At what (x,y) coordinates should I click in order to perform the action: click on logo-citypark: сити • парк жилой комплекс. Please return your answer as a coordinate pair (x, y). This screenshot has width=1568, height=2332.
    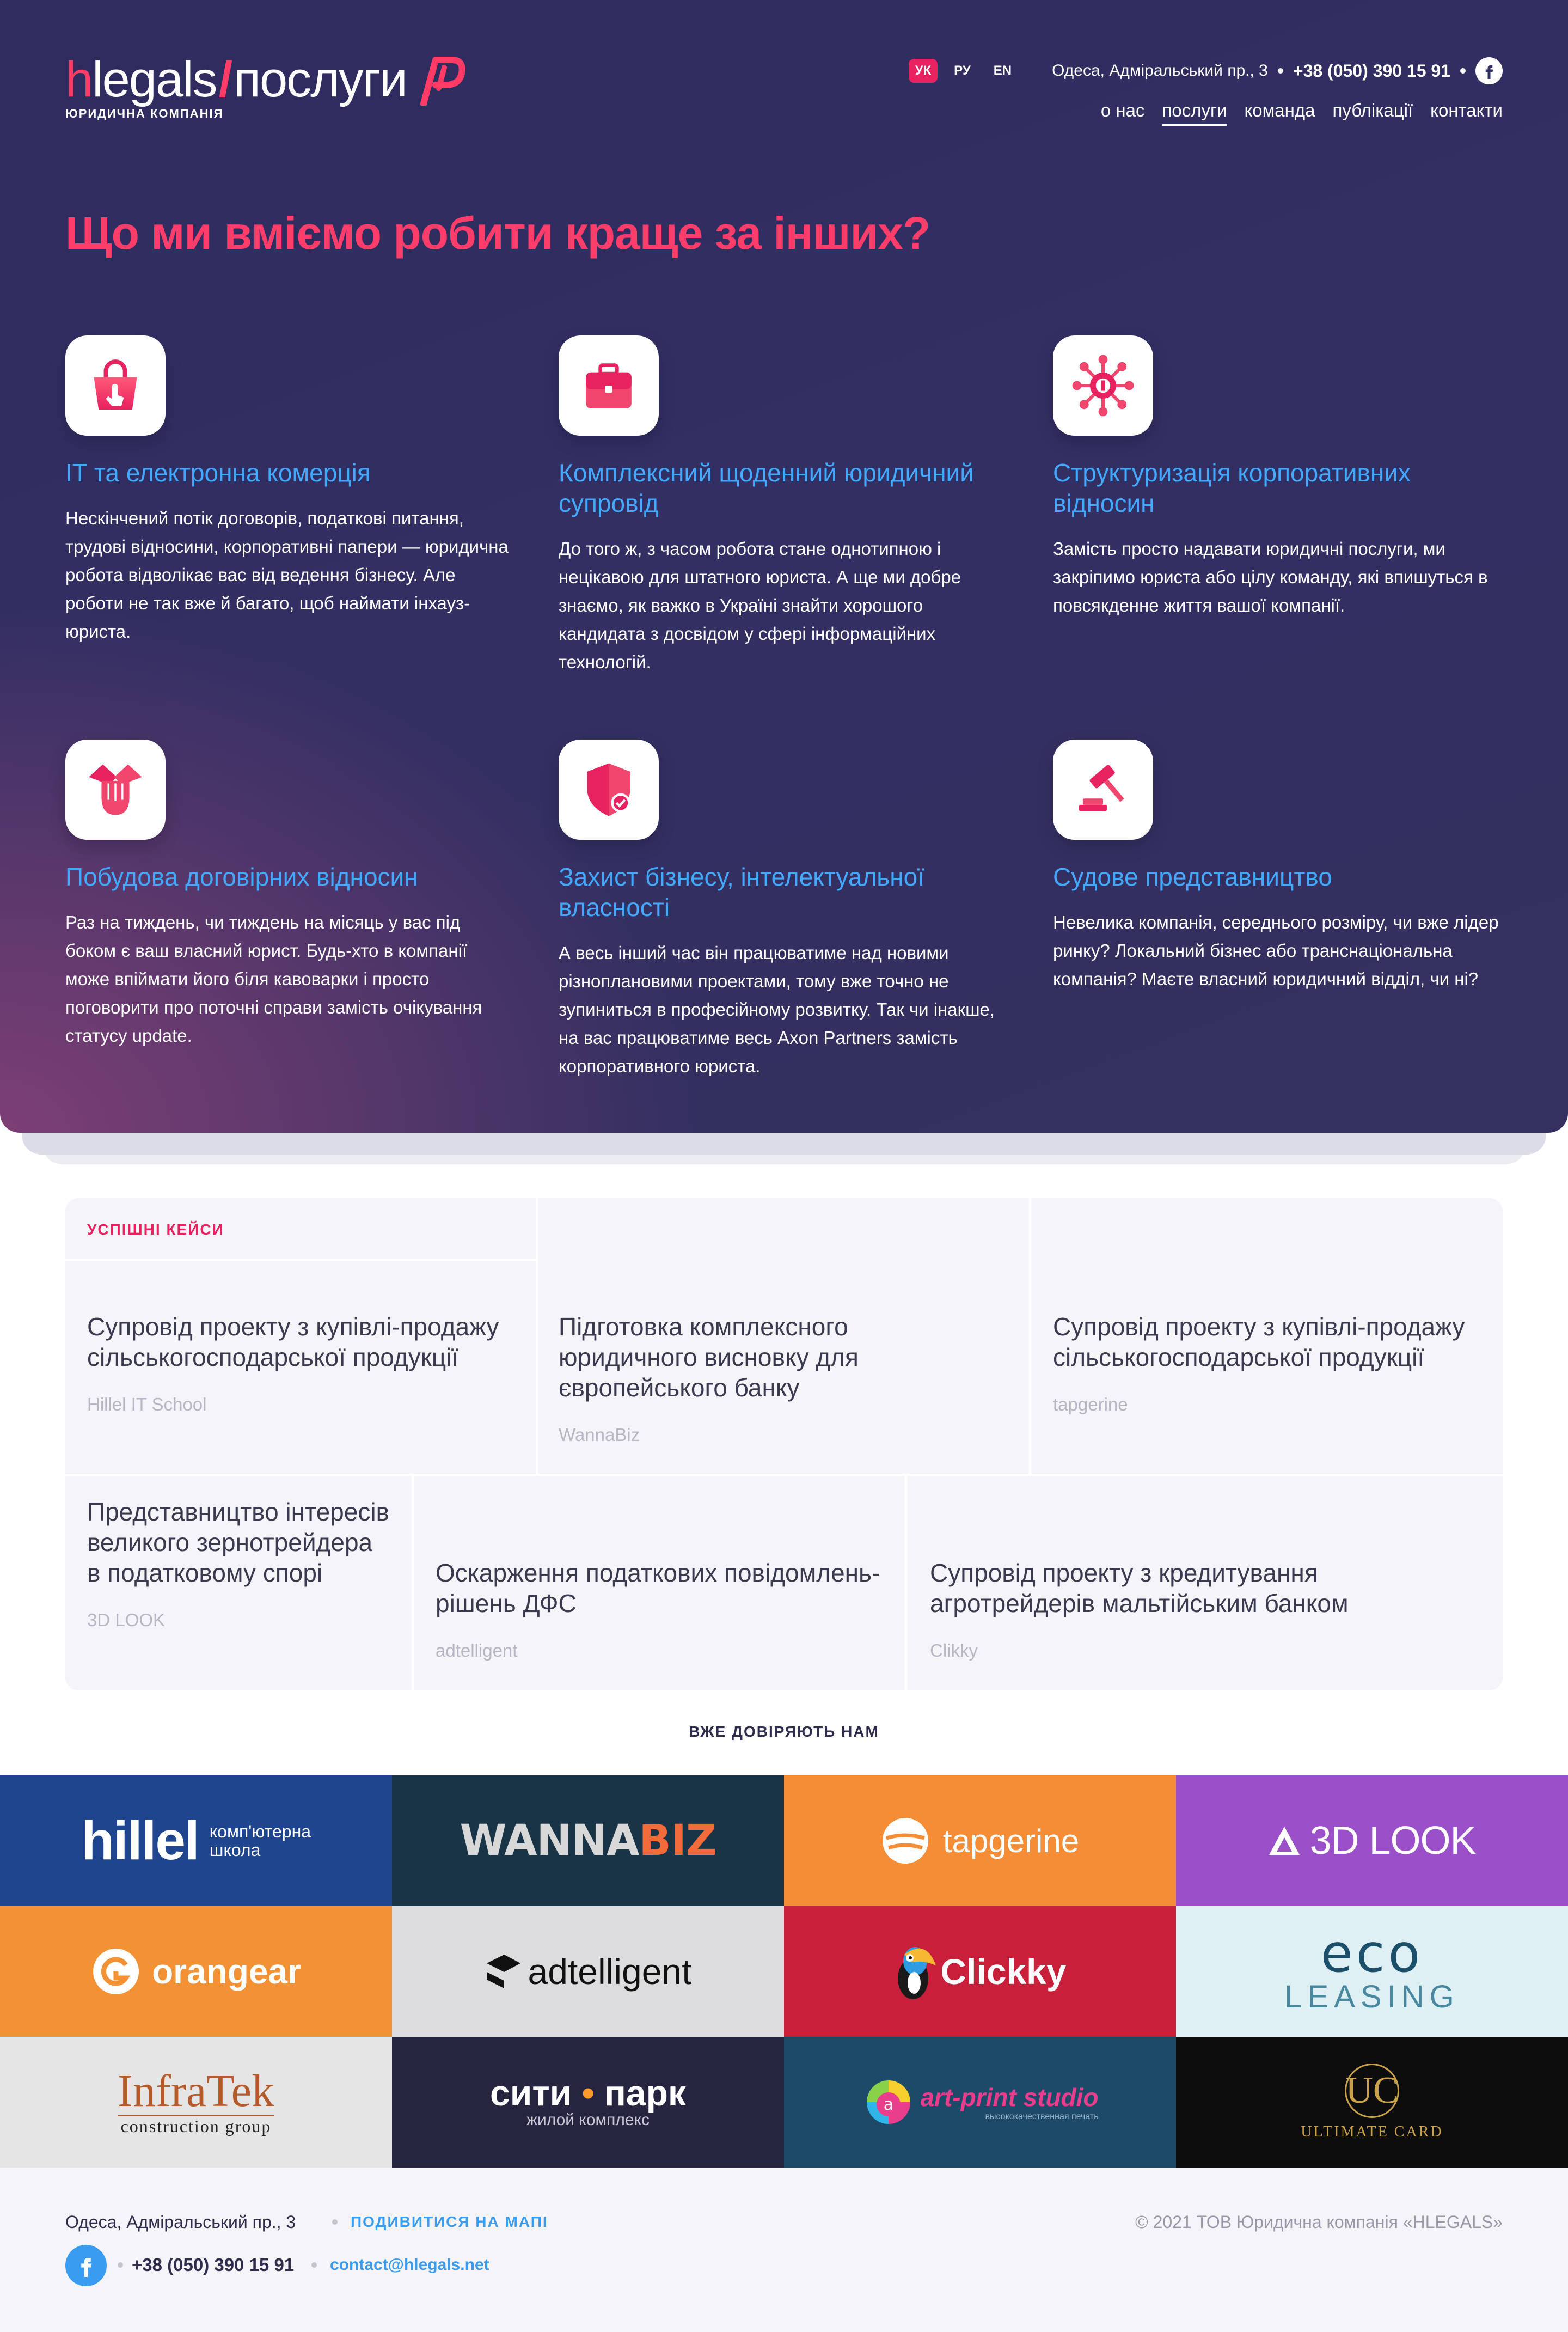
    Looking at the image, I should click on (588, 2102).